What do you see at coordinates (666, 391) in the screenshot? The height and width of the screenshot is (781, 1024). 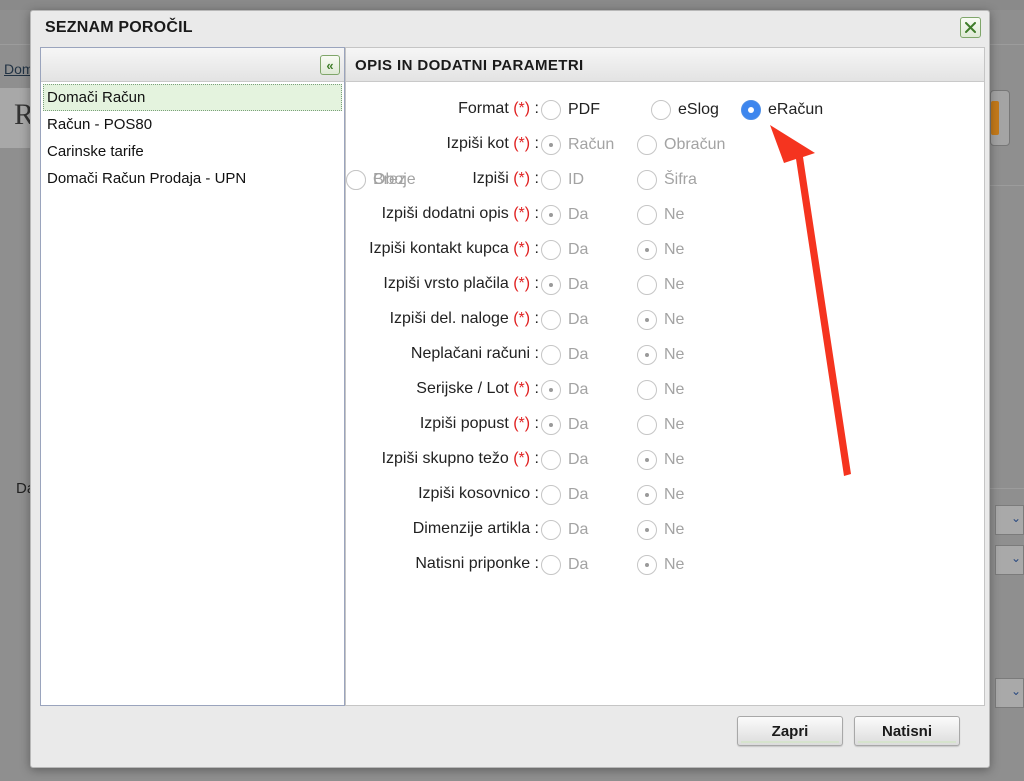 I see `parameter-row: Serijske / Lot (*) : Da Ne` at bounding box center [666, 391].